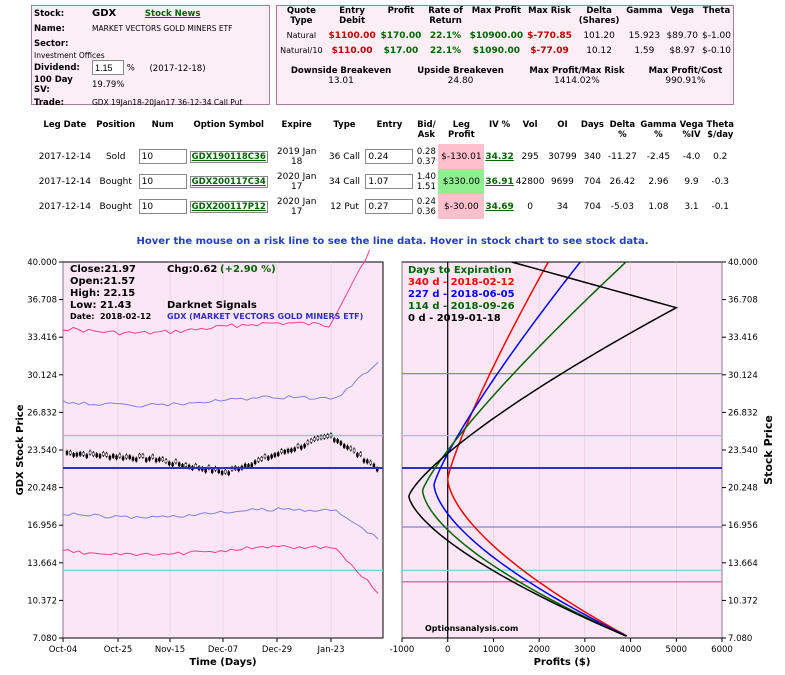  What do you see at coordinates (562, 206) in the screenshot?
I see `leg-oi: 34` at bounding box center [562, 206].